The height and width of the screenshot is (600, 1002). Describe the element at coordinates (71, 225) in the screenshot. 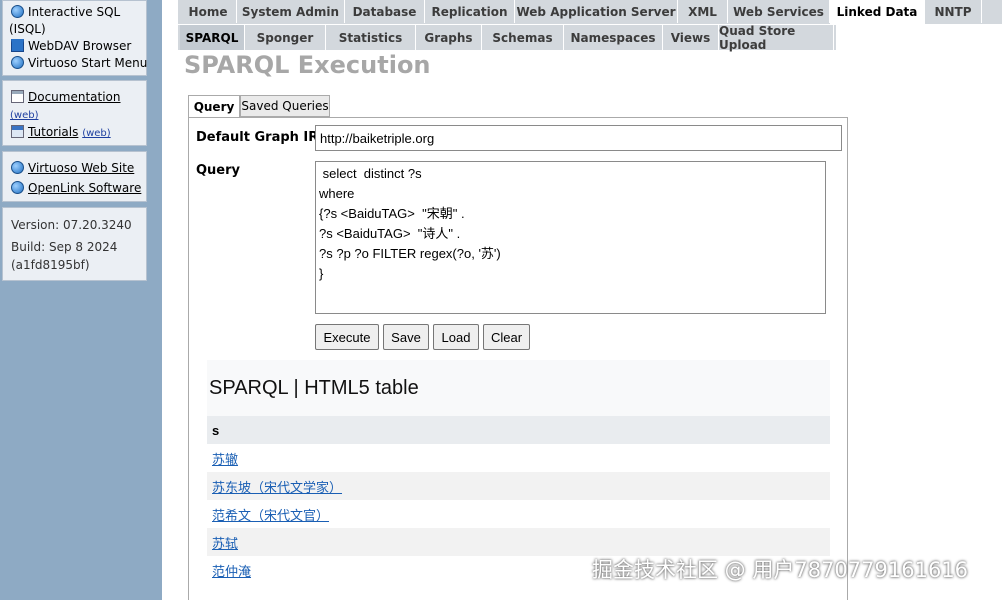

I see `version-text: Version: 07.20.3240` at that location.